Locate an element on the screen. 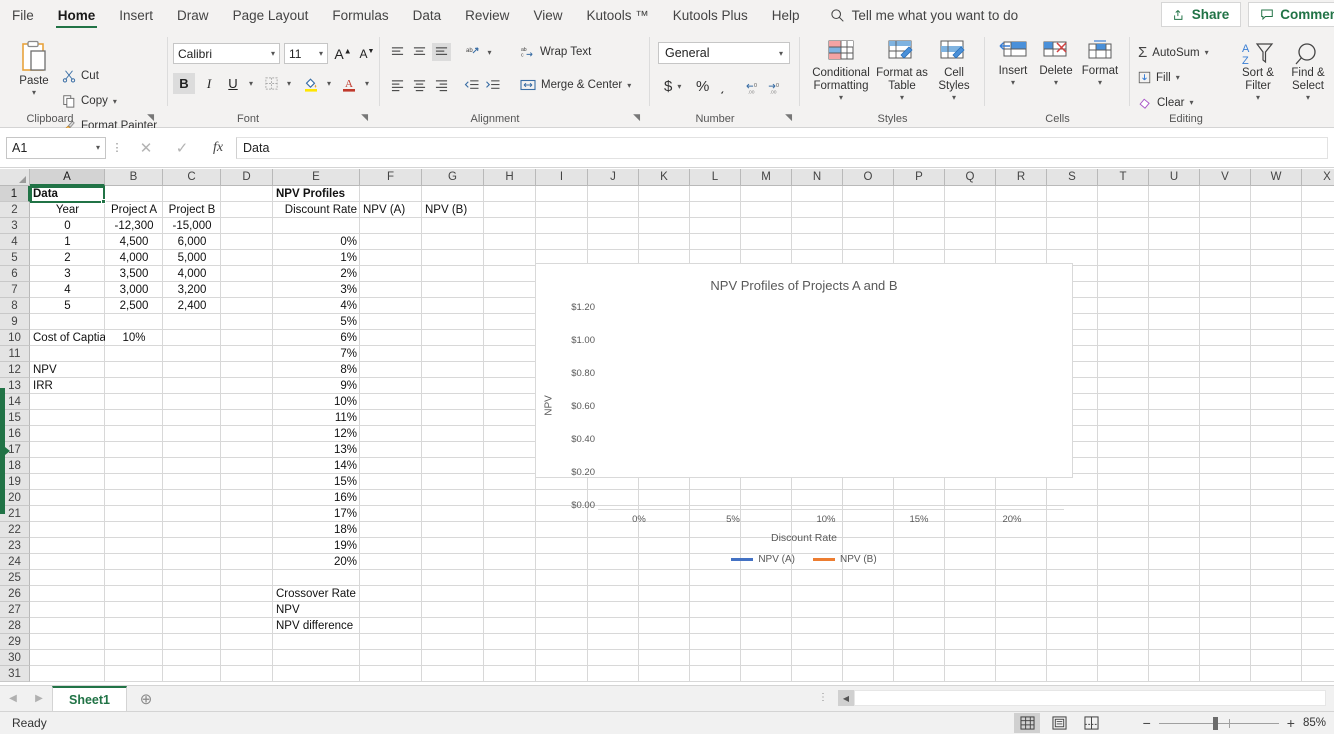  cell-A14 is located at coordinates (67, 402).